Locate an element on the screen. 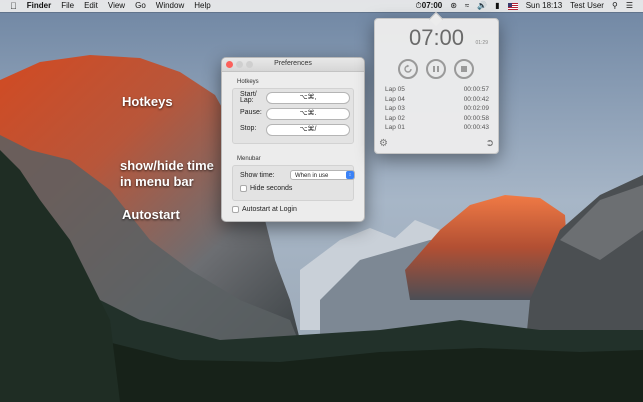 This screenshot has width=643, height=402. hotkey-field-stop: ⌥⌘/ is located at coordinates (308, 130).